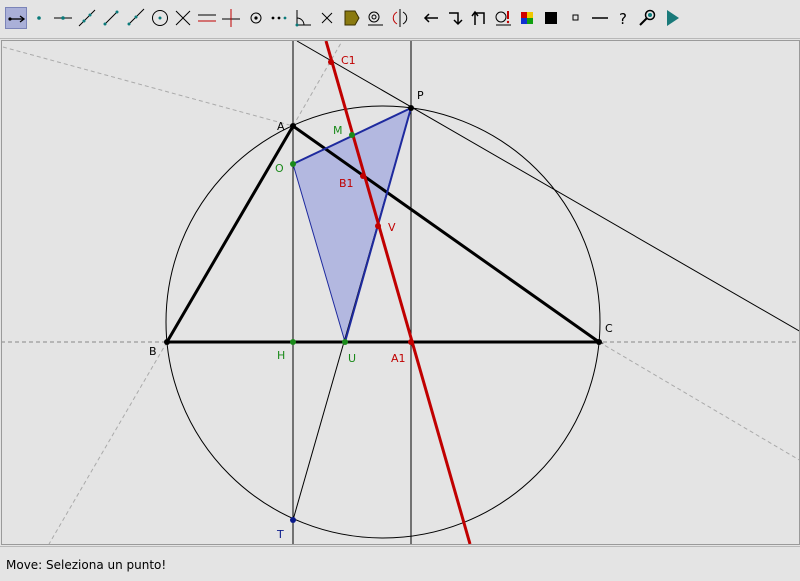 The height and width of the screenshot is (581, 800). I want to click on rotate-arrow-icon, so click(478, 17).